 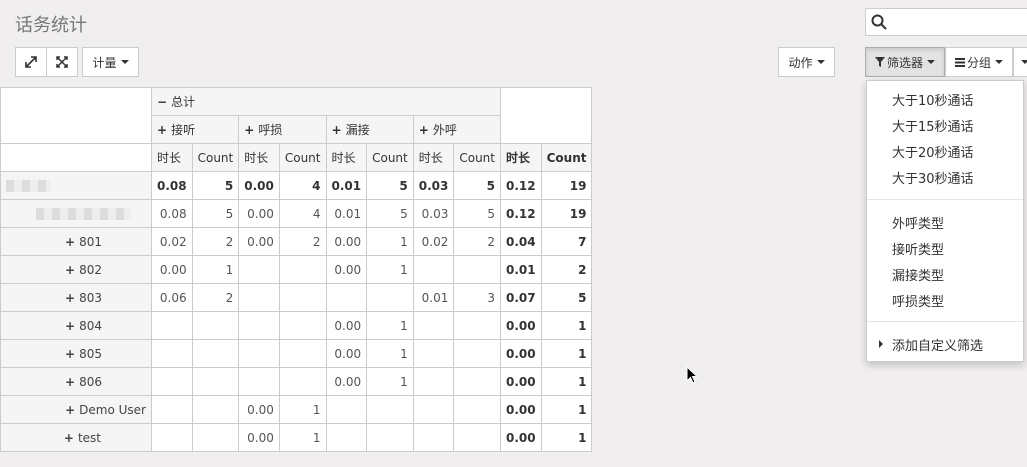 I want to click on row-header: +804, so click(x=76, y=325).